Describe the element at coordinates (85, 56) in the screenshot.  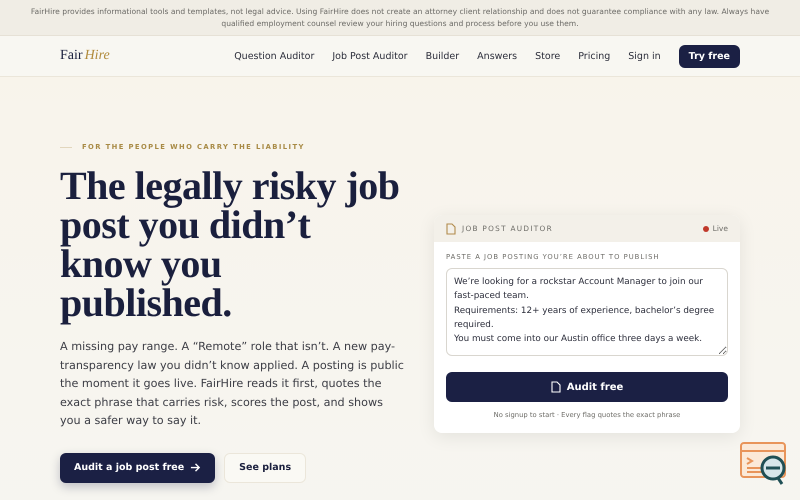
I see `logo: FairHire` at that location.